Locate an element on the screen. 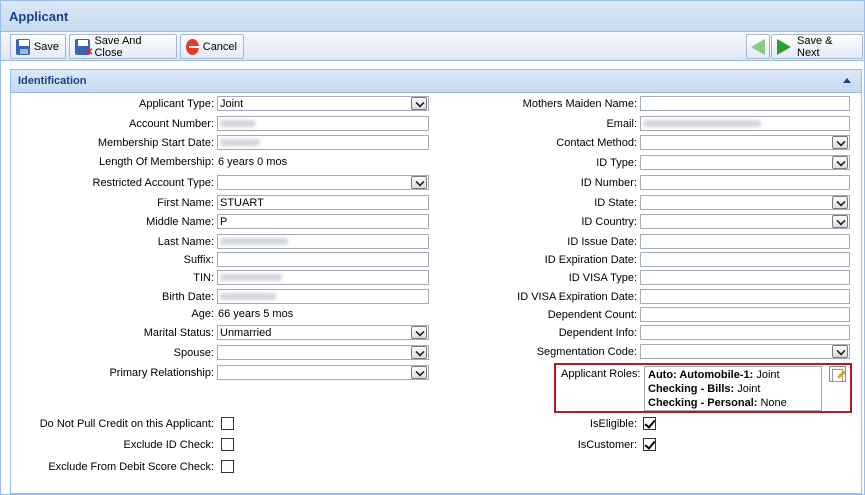 The image size is (865, 495). applicant-type-select: Joint is located at coordinates (323, 103).